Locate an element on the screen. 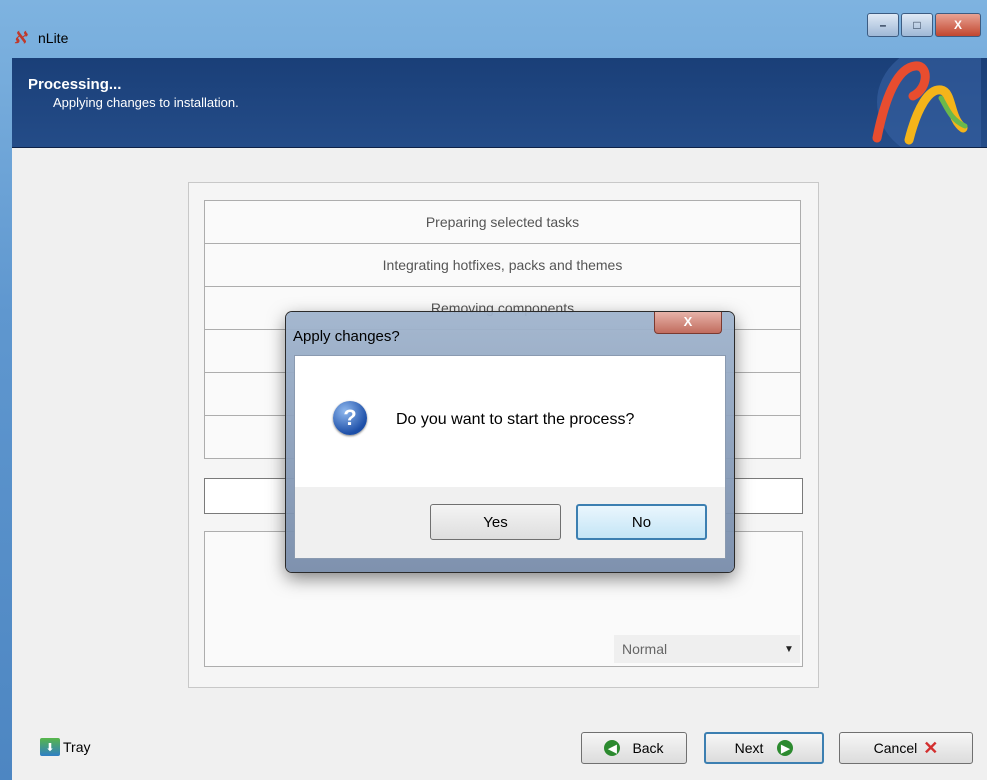 This screenshot has height=780, width=987. tray-button: ⬇ Tray is located at coordinates (65, 747).